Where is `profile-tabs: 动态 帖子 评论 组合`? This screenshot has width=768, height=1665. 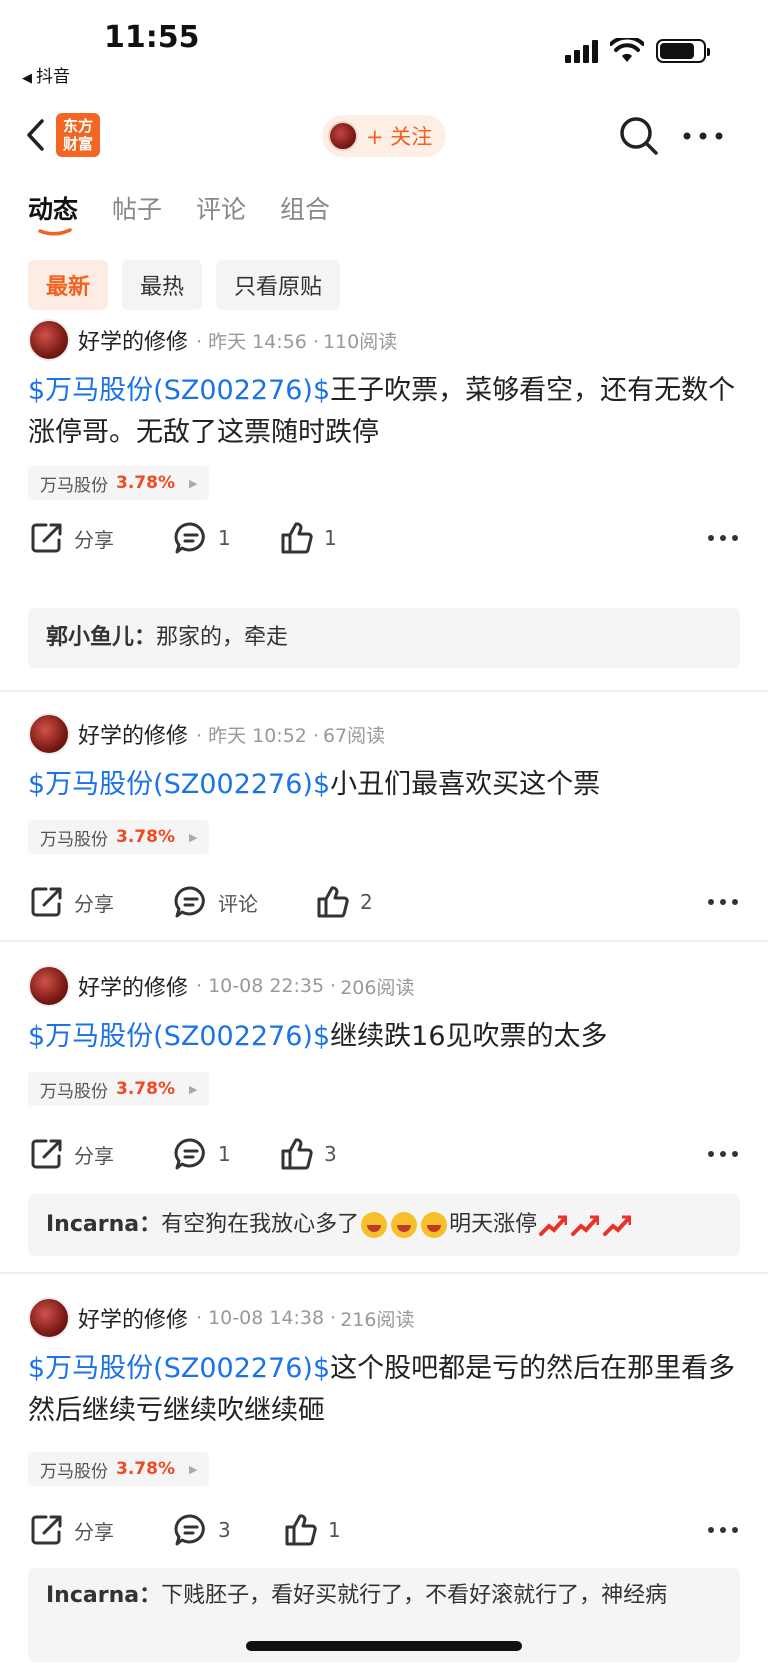 profile-tabs: 动态 帖子 评论 组合 is located at coordinates (179, 213).